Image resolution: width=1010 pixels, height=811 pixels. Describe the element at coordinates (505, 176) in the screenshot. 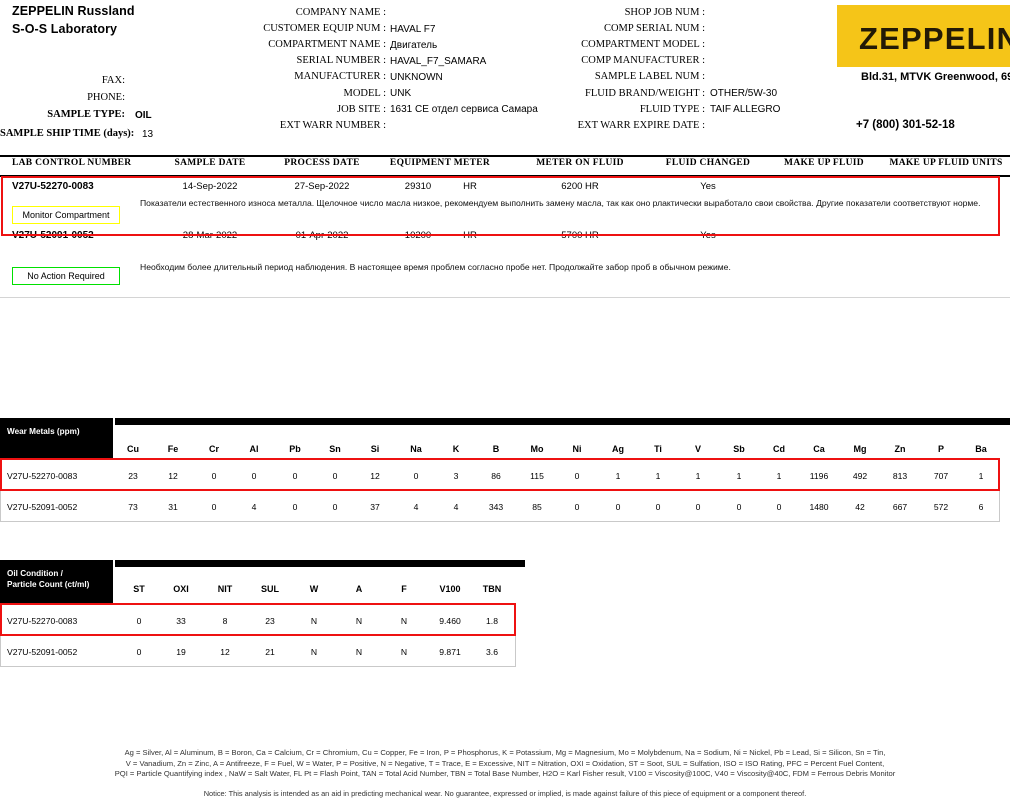

I see `table-header-rule` at that location.